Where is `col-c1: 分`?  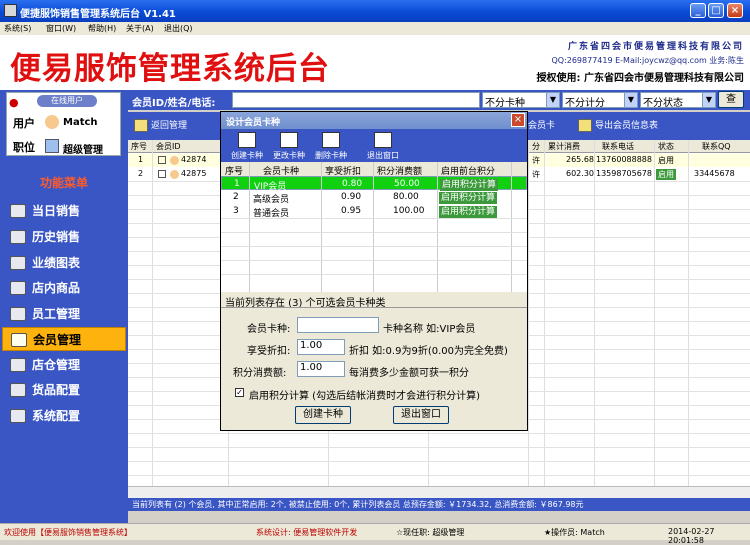 col-c1: 分 is located at coordinates (536, 146).